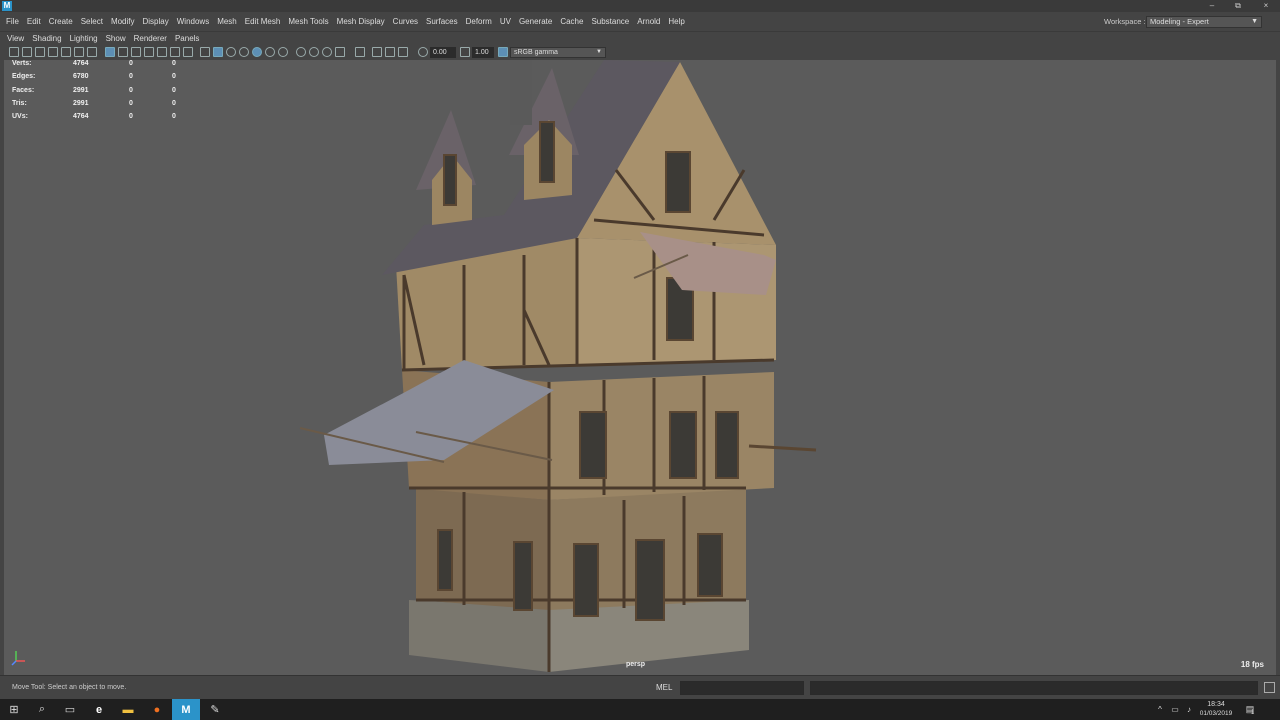 Image resolution: width=1280 pixels, height=720 pixels. Describe the element at coordinates (156, 21) in the screenshot. I see `menu-display: Display` at that location.